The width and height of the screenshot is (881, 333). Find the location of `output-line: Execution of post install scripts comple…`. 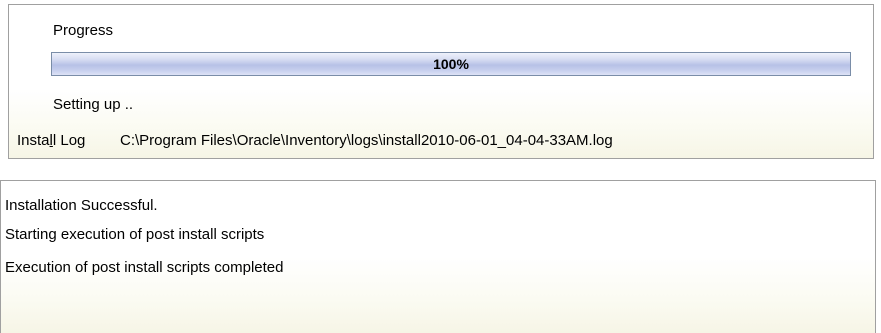

output-line: Execution of post install scripts comple… is located at coordinates (144, 267).